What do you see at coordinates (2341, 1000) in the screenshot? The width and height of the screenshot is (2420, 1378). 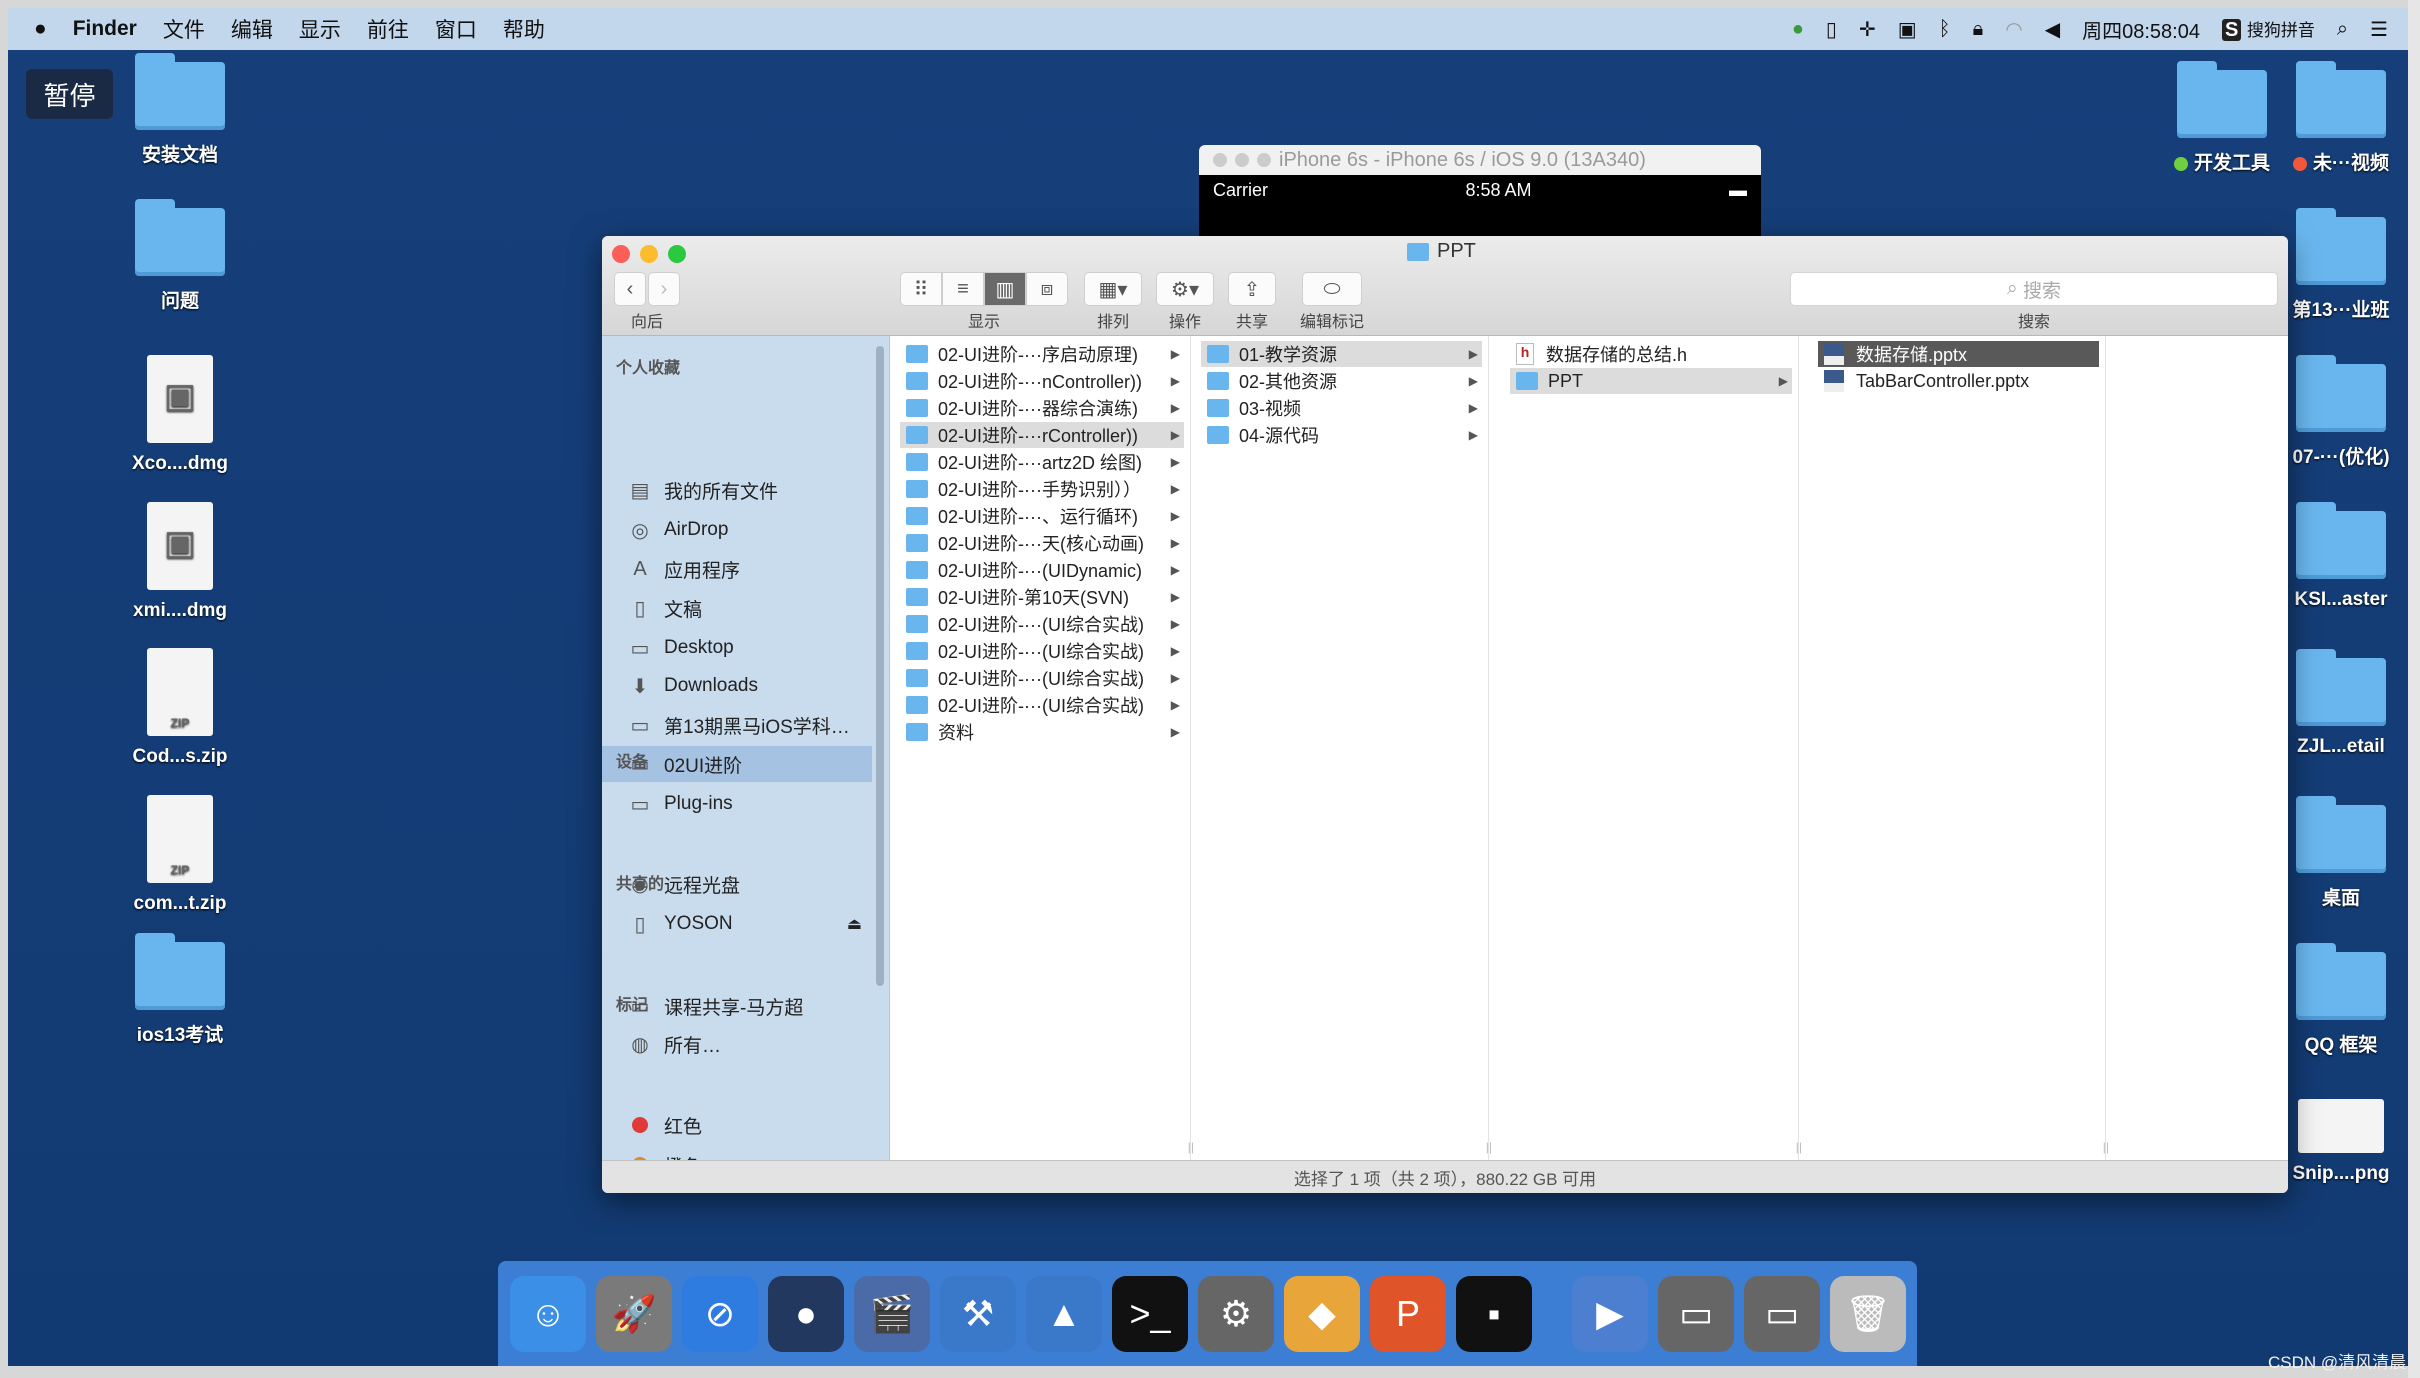 I see `desktop-icon: QQ 框架` at bounding box center [2341, 1000].